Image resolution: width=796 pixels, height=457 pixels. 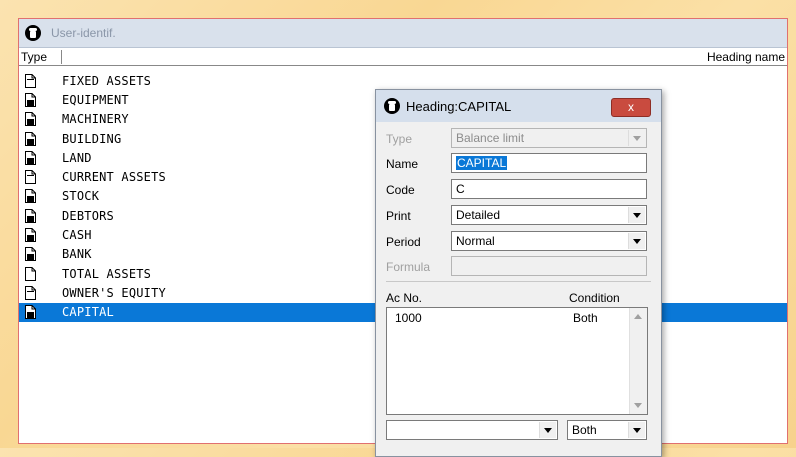 I want to click on account-select, so click(x=472, y=430).